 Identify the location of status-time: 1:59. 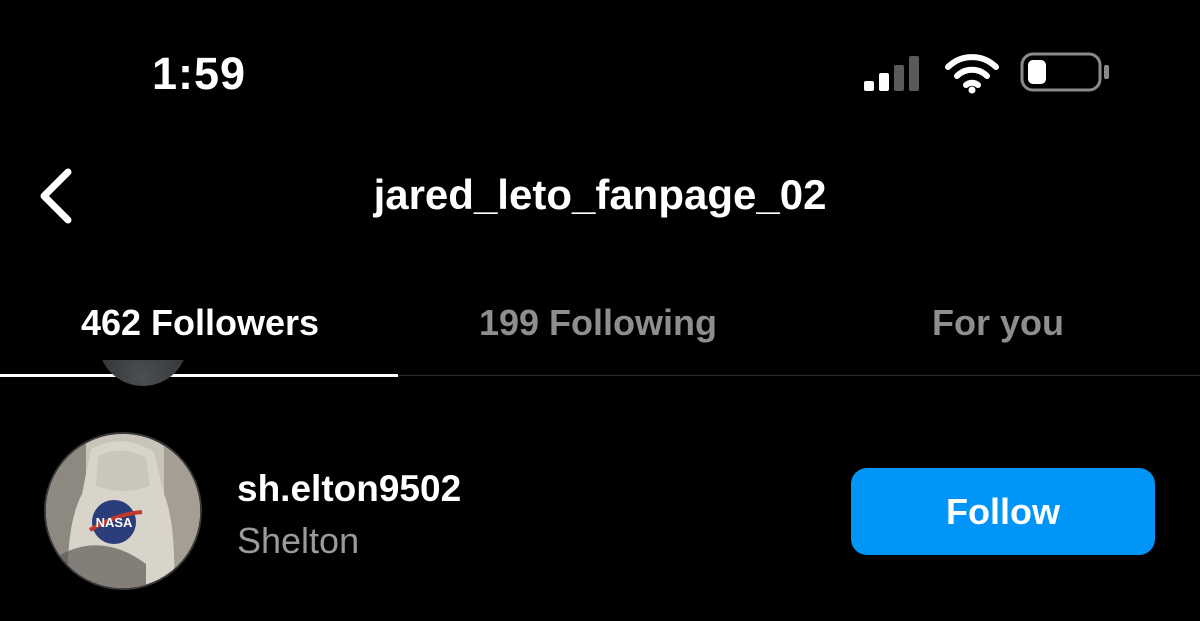
(199, 73).